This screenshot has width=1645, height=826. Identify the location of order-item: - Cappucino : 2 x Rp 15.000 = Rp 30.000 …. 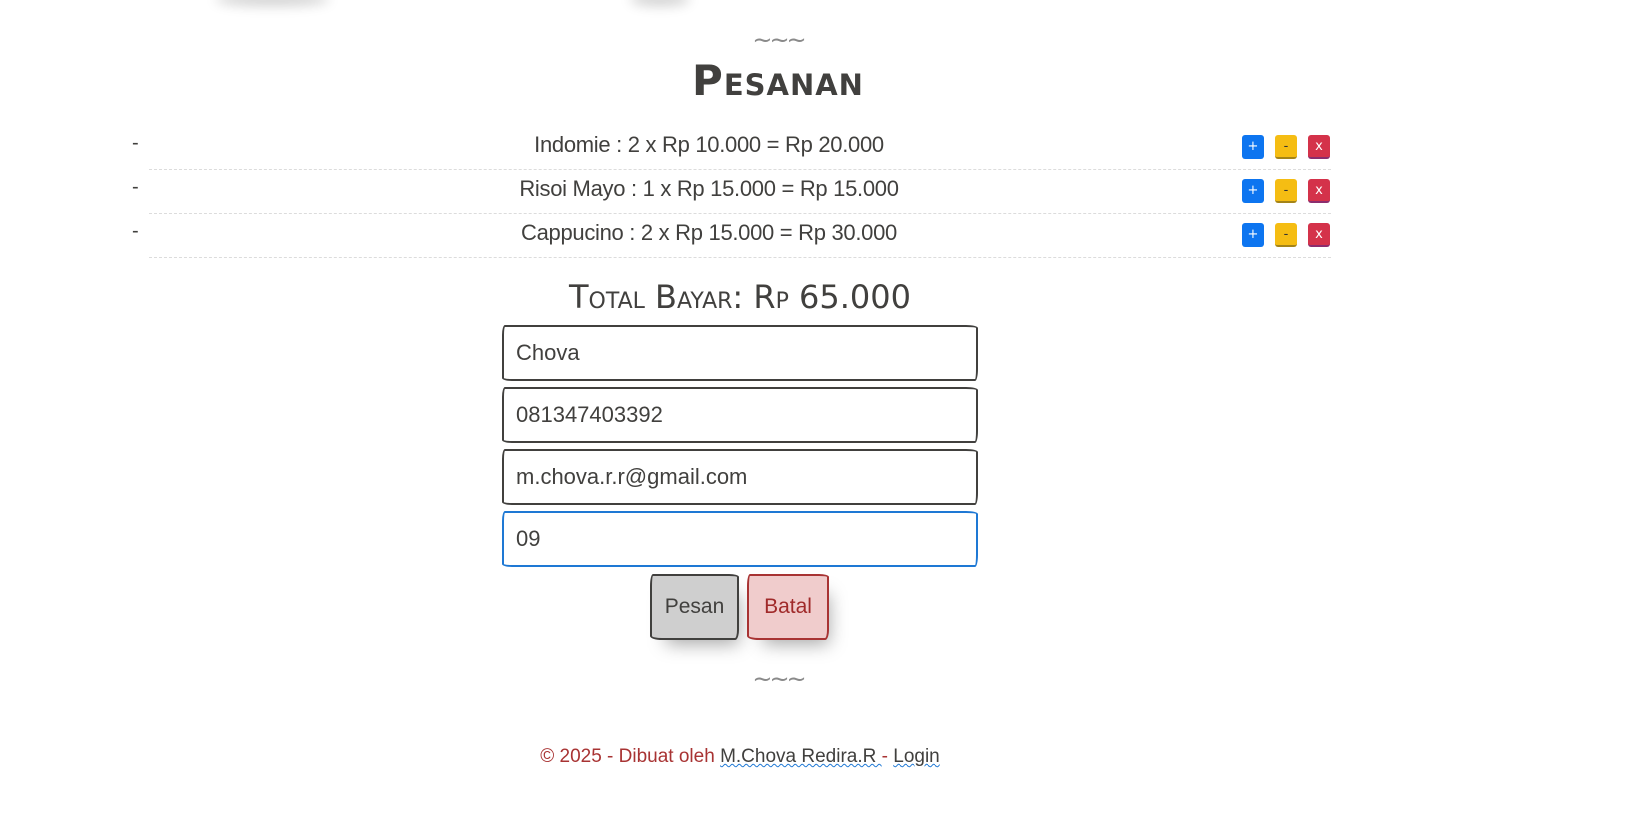
(735, 236).